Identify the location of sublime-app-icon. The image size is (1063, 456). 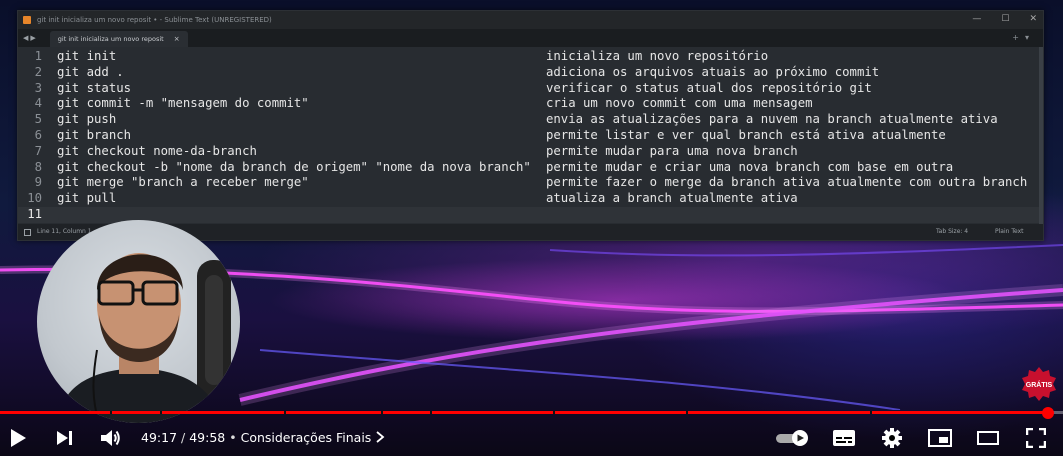
(27, 20).